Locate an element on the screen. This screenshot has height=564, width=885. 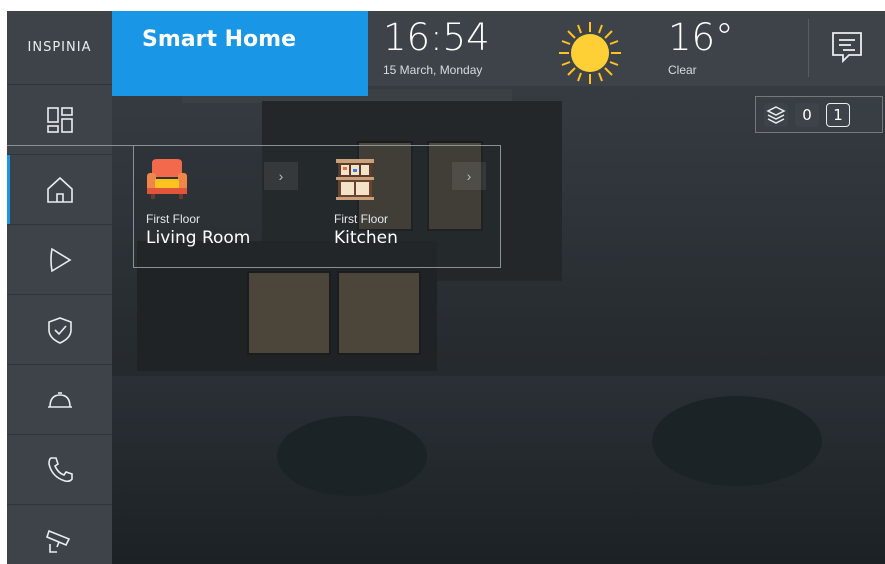
shield-check-icon is located at coordinates (59, 330).